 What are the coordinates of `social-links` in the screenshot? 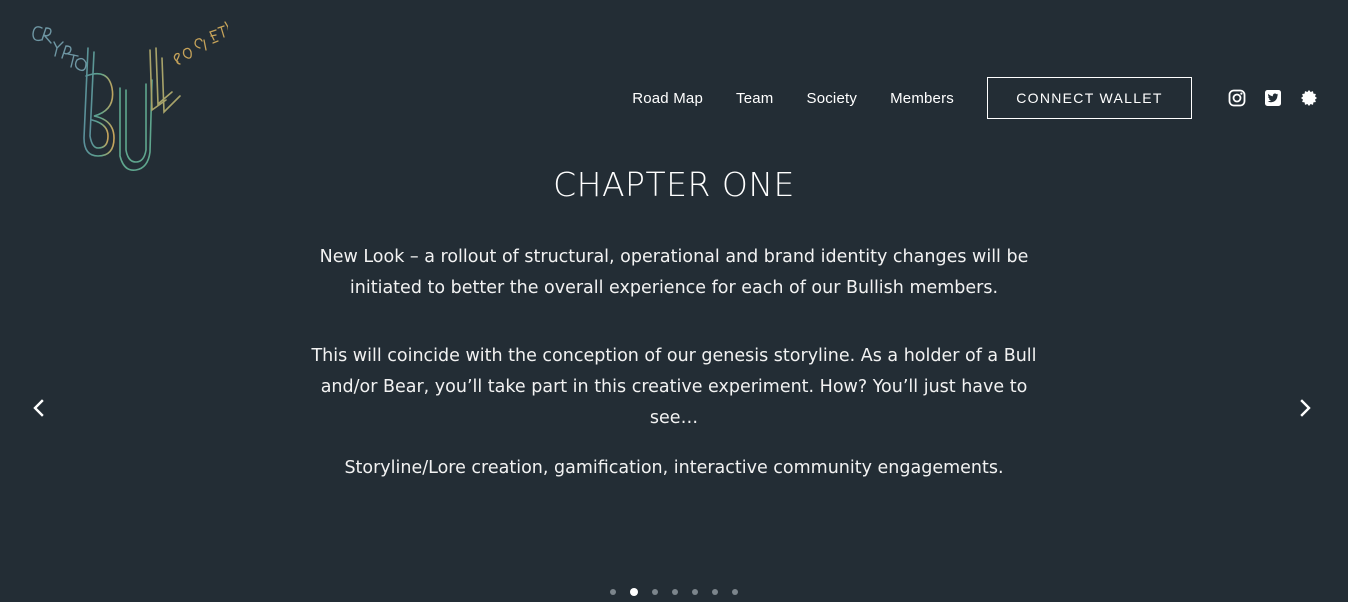 It's located at (1273, 98).